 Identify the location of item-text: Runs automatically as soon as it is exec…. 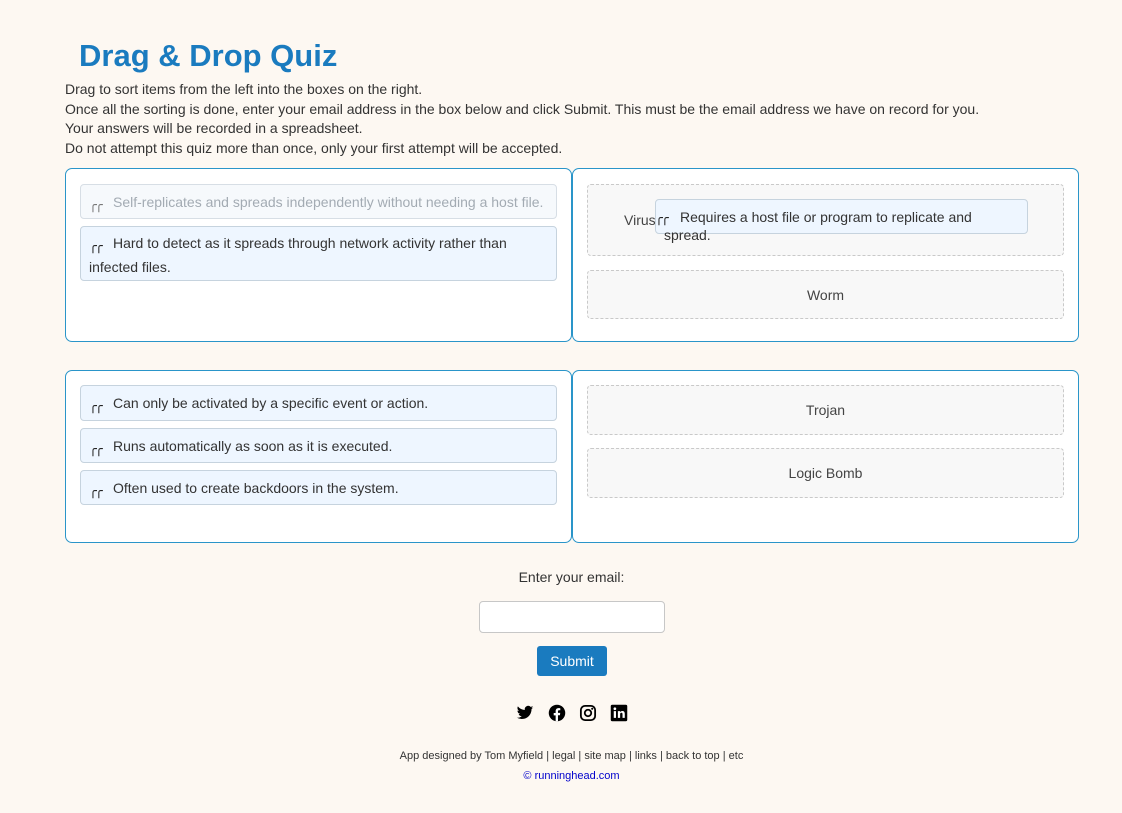
(253, 446).